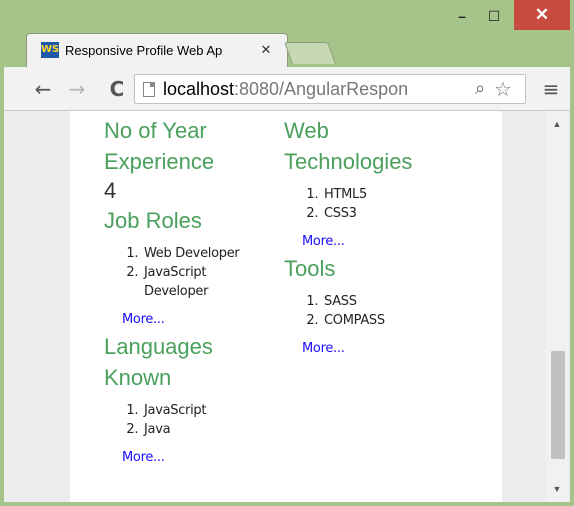 The height and width of the screenshot is (506, 574). I want to click on menu-icon: ≡, so click(551, 89).